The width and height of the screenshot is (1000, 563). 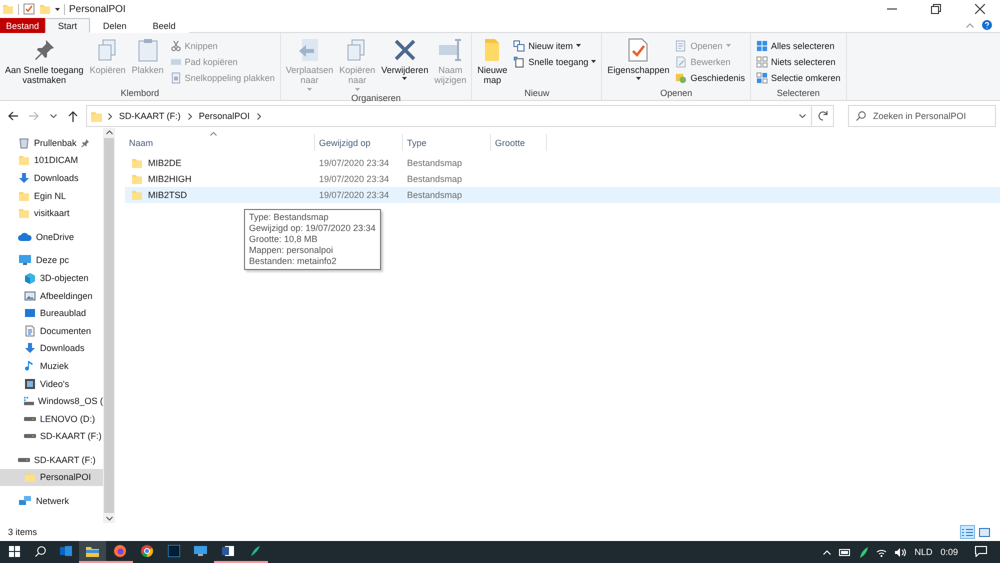 What do you see at coordinates (56, 177) in the screenshot?
I see `sidebar-label: Downloads` at bounding box center [56, 177].